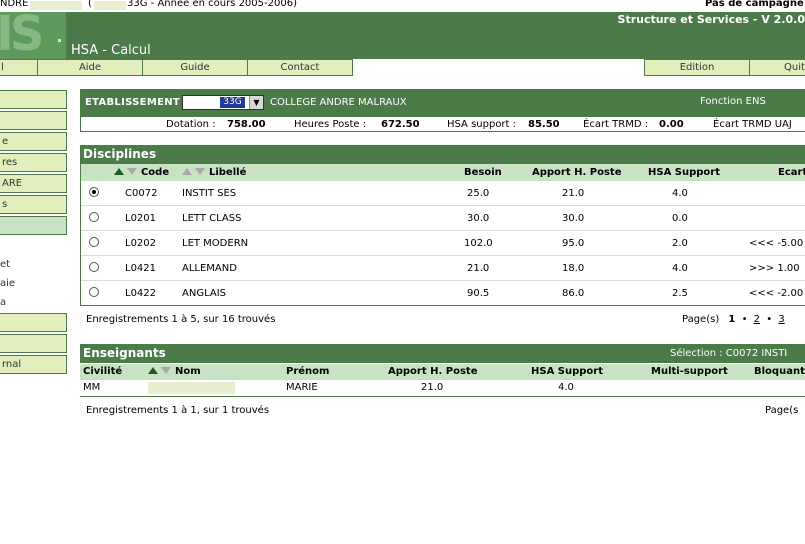 The height and width of the screenshot is (544, 805). I want to click on column-header-civilite: Civilité, so click(103, 371).